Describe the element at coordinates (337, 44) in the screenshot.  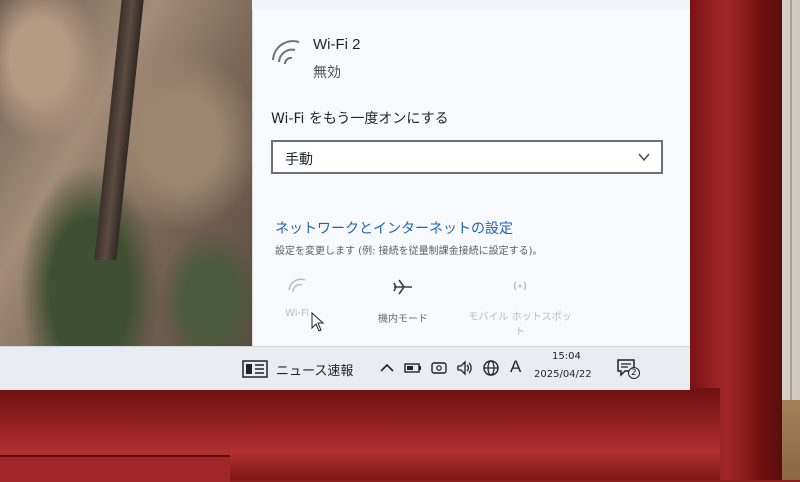
I see `wifi-name: Wi-Fi 2` at that location.